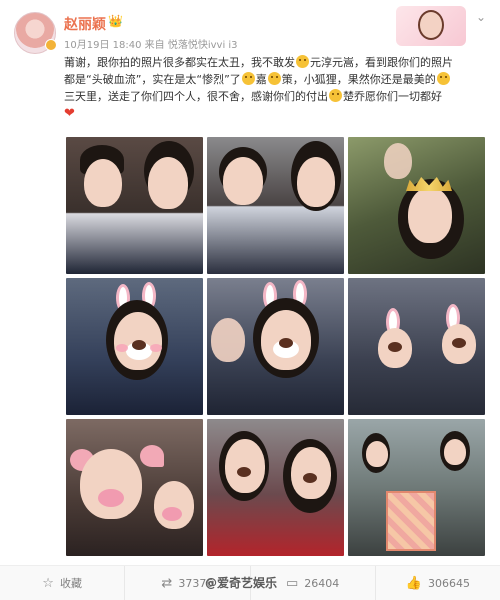 The image size is (500, 600). What do you see at coordinates (102, 45) in the screenshot?
I see `post-time: 10月19日 18:40` at bounding box center [102, 45].